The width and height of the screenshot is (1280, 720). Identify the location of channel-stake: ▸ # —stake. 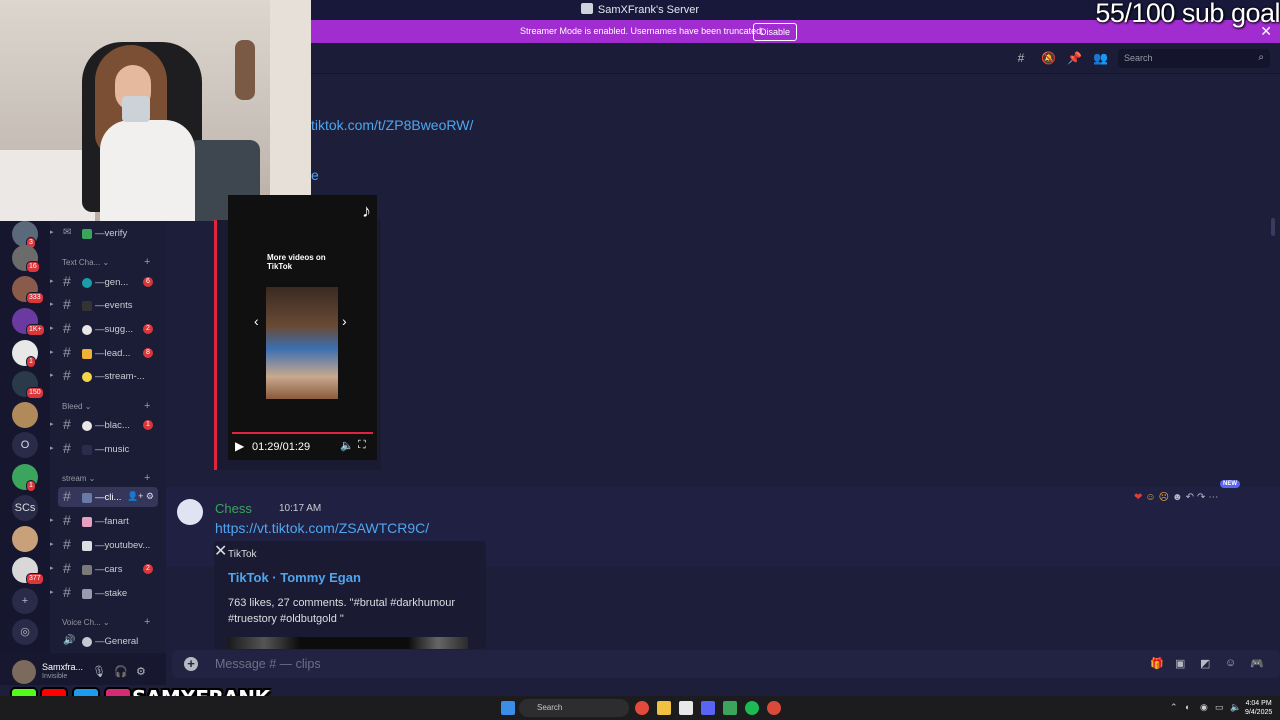
(108, 593).